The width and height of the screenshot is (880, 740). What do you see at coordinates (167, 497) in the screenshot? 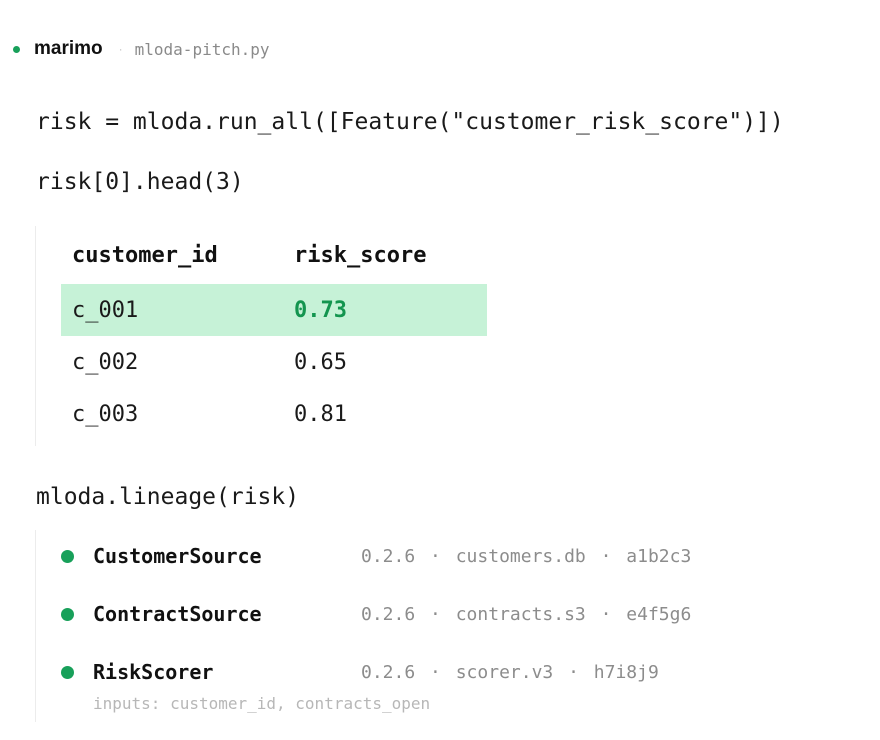
I see `code-cell-lineage: mloda.lineage(risk)` at bounding box center [167, 497].